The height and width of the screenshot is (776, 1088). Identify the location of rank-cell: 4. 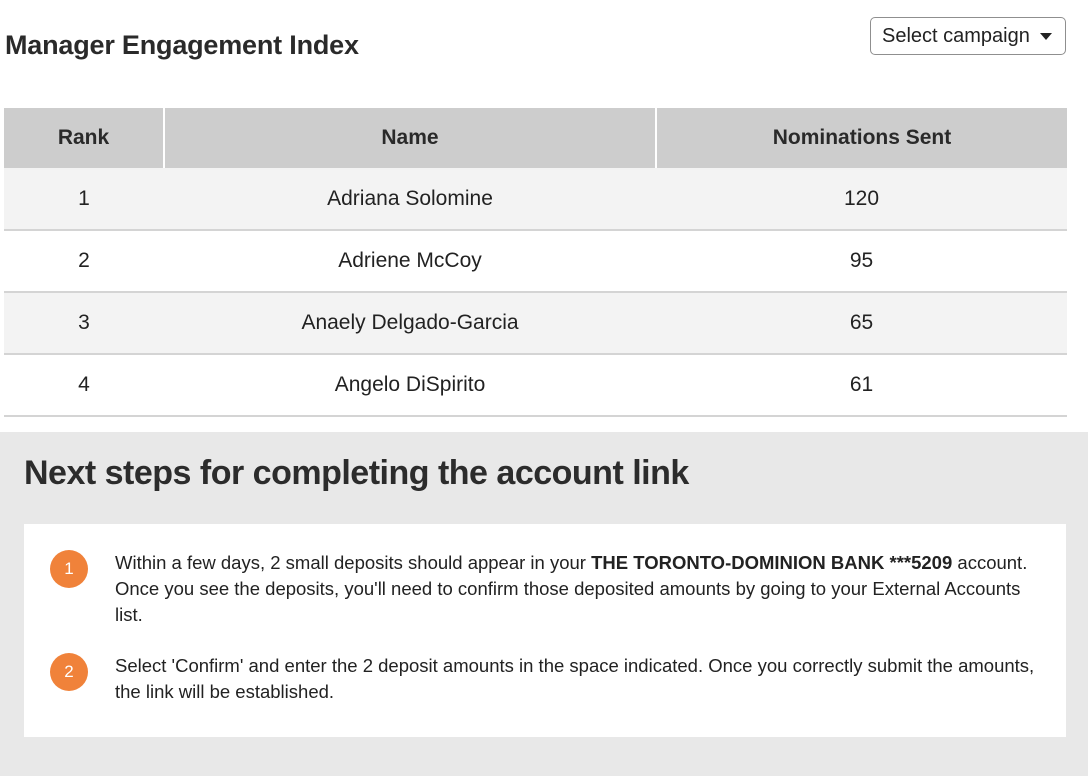
(84, 385).